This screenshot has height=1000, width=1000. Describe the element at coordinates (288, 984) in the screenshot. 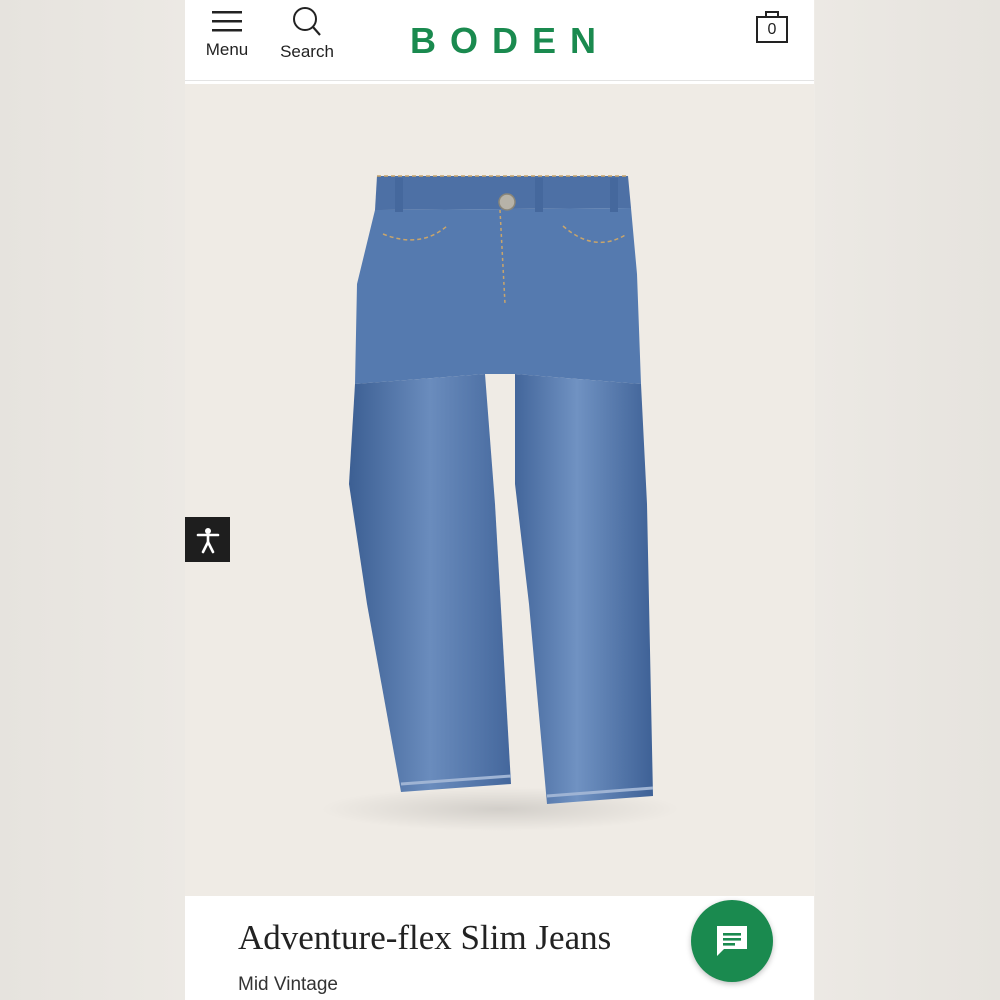

I see `product-color: Mid Vintage` at that location.